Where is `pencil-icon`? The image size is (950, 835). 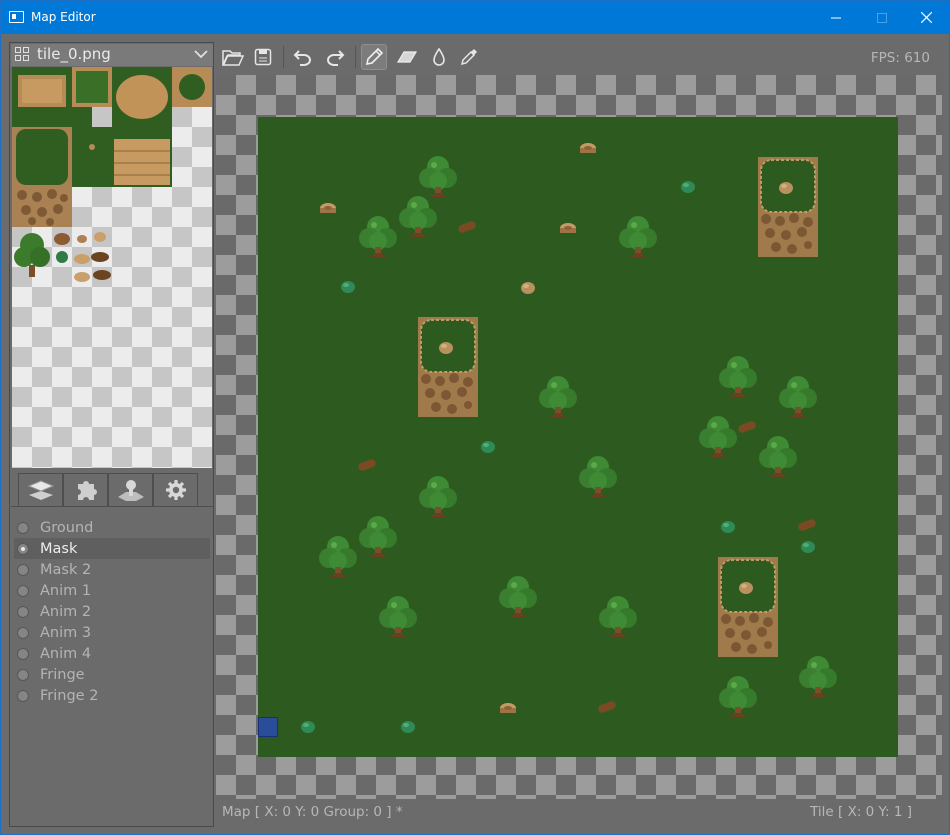
pencil-icon is located at coordinates (374, 56).